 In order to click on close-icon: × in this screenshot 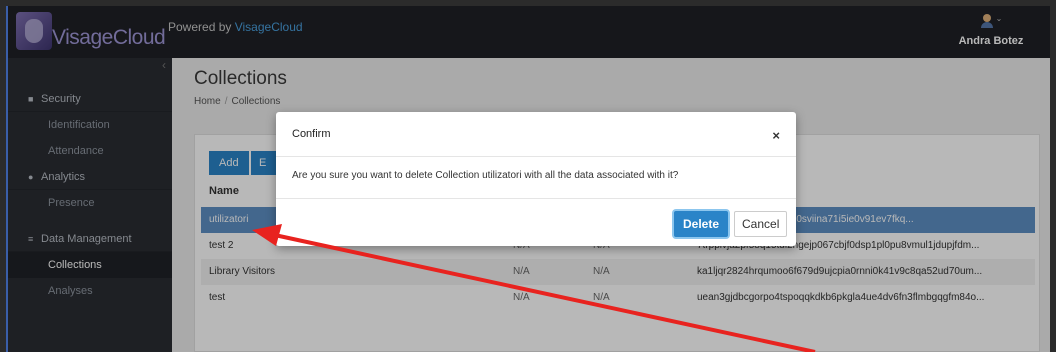, I will do `click(776, 135)`.